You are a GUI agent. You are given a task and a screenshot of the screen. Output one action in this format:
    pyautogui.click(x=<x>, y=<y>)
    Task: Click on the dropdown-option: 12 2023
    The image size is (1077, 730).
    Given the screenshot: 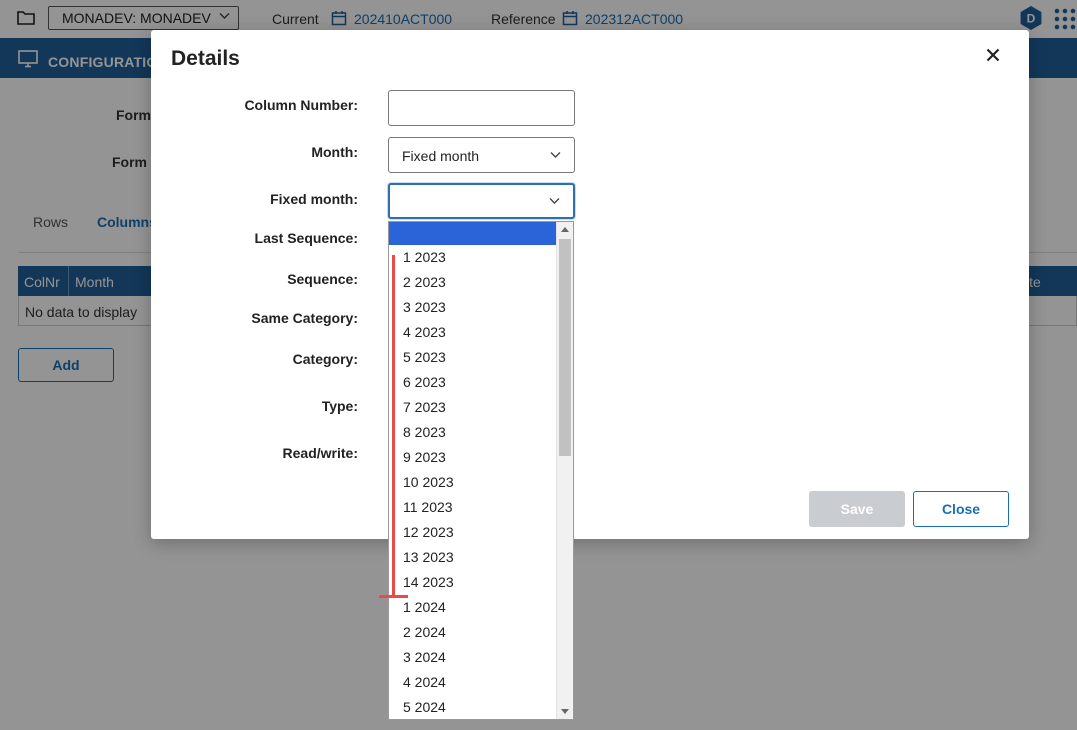 What is the action you would take?
    pyautogui.click(x=473, y=532)
    